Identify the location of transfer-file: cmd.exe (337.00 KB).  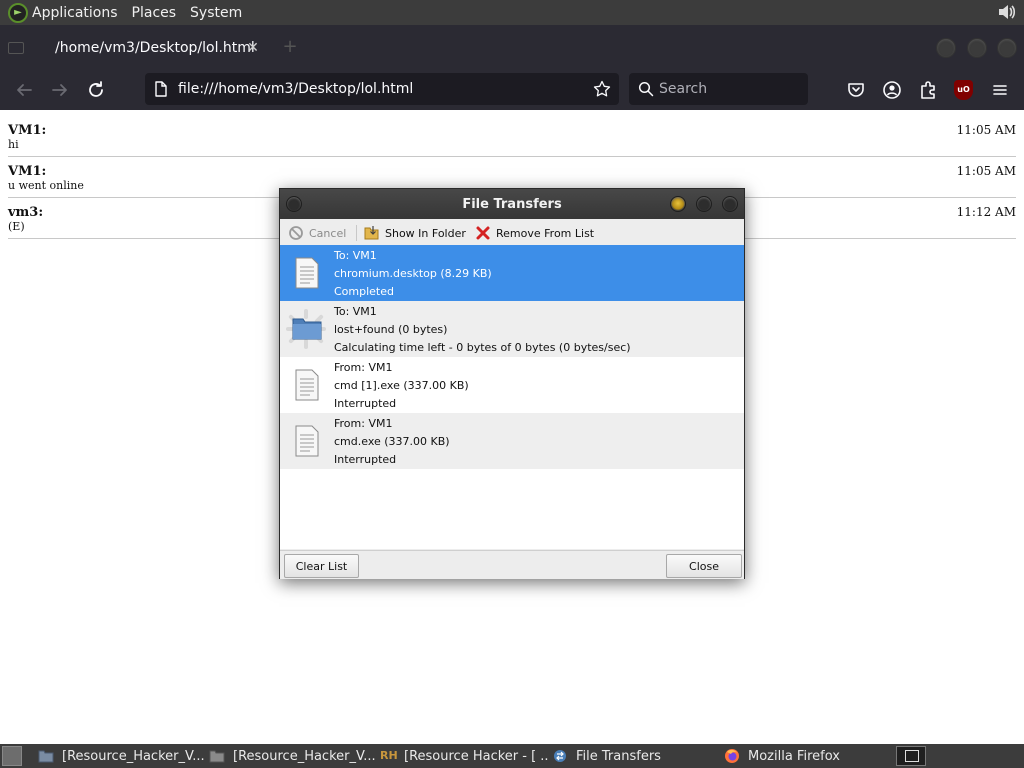
(392, 441).